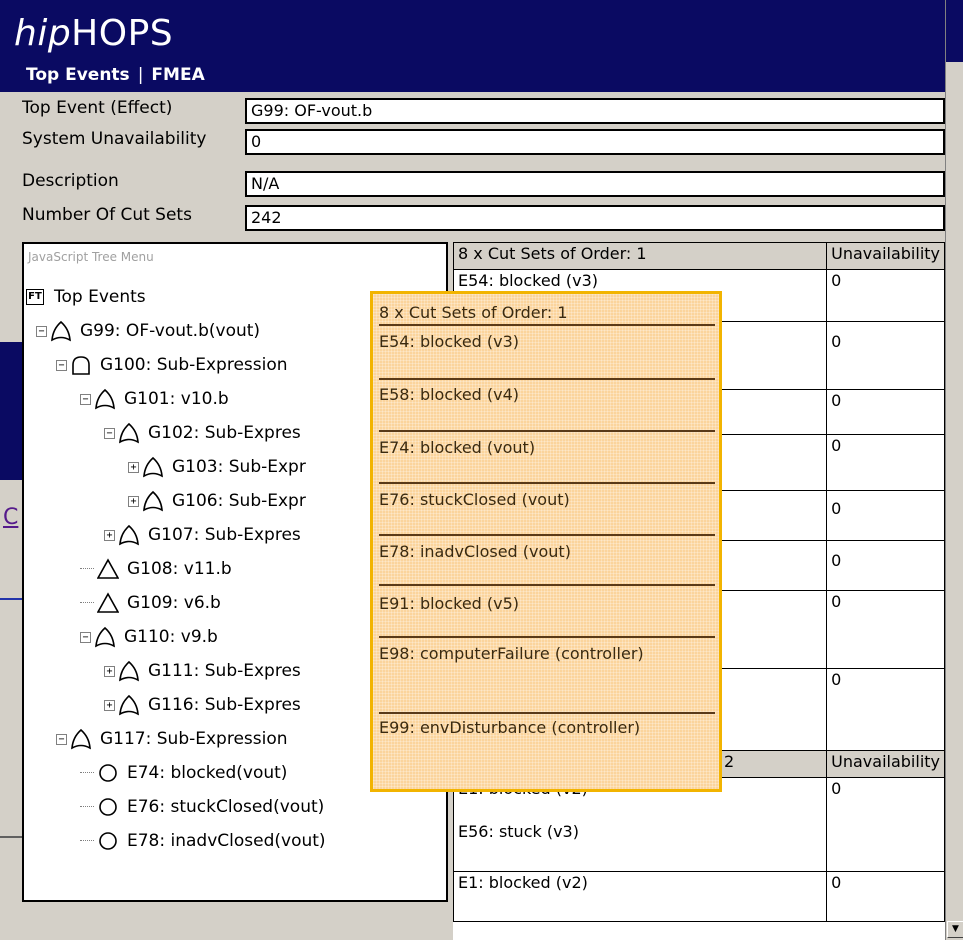 The image size is (963, 940). I want to click on nav-top-events: Top Events, so click(78, 75).